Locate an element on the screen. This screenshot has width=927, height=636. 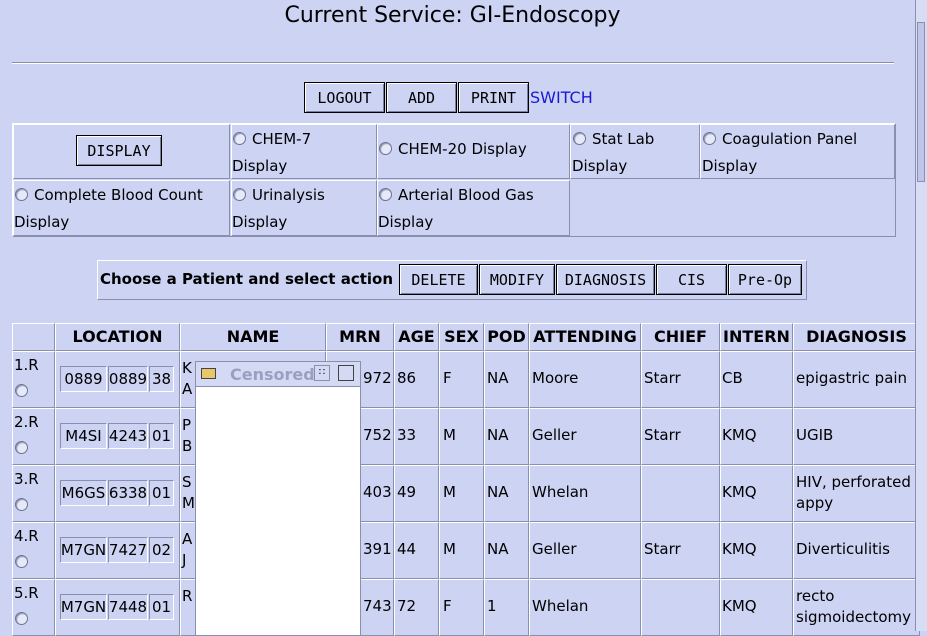
mrn-value: 391 is located at coordinates (377, 549).